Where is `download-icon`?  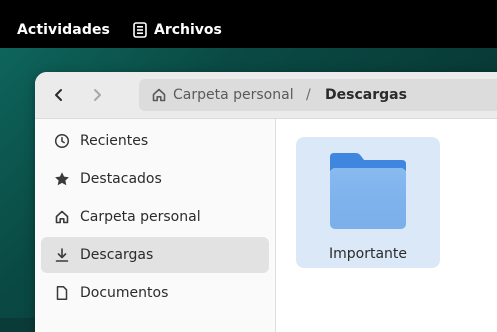
download-icon is located at coordinates (62, 255).